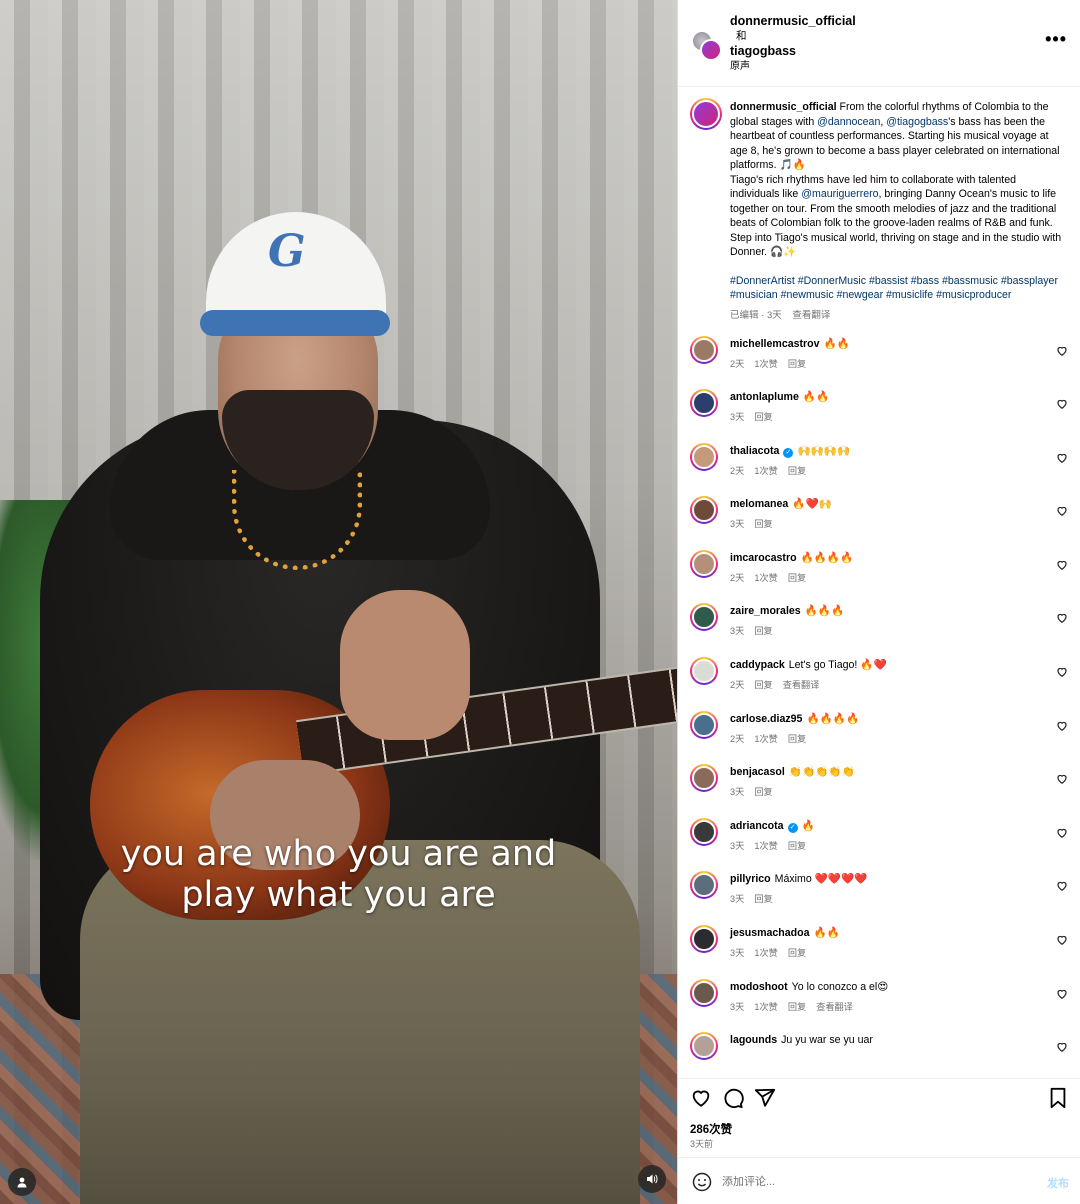 Image resolution: width=1080 pixels, height=1204 pixels. Describe the element at coordinates (750, 879) in the screenshot. I see `comment-username: pillyrico` at that location.